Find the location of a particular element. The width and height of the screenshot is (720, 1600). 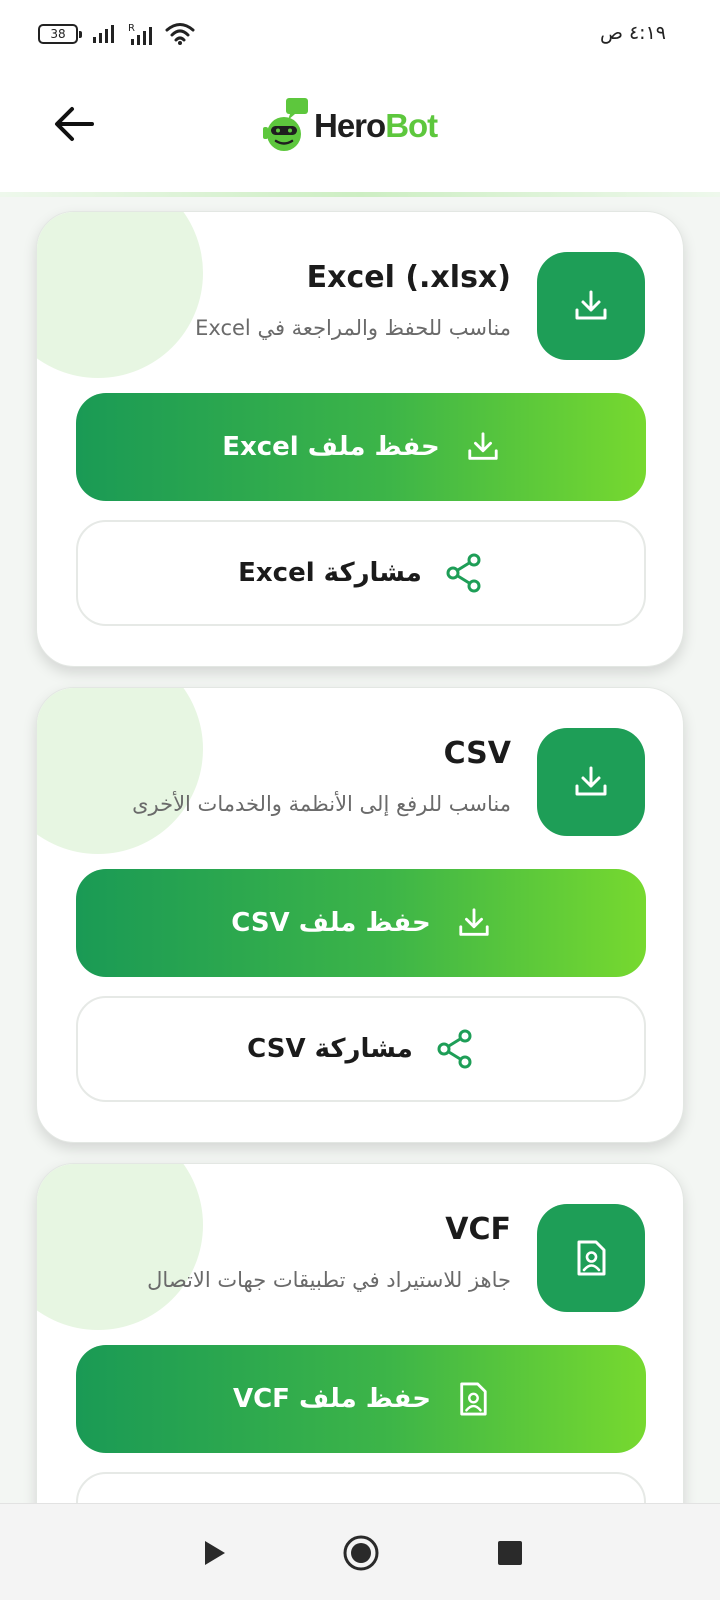

robot-chat-icon is located at coordinates (285, 124).